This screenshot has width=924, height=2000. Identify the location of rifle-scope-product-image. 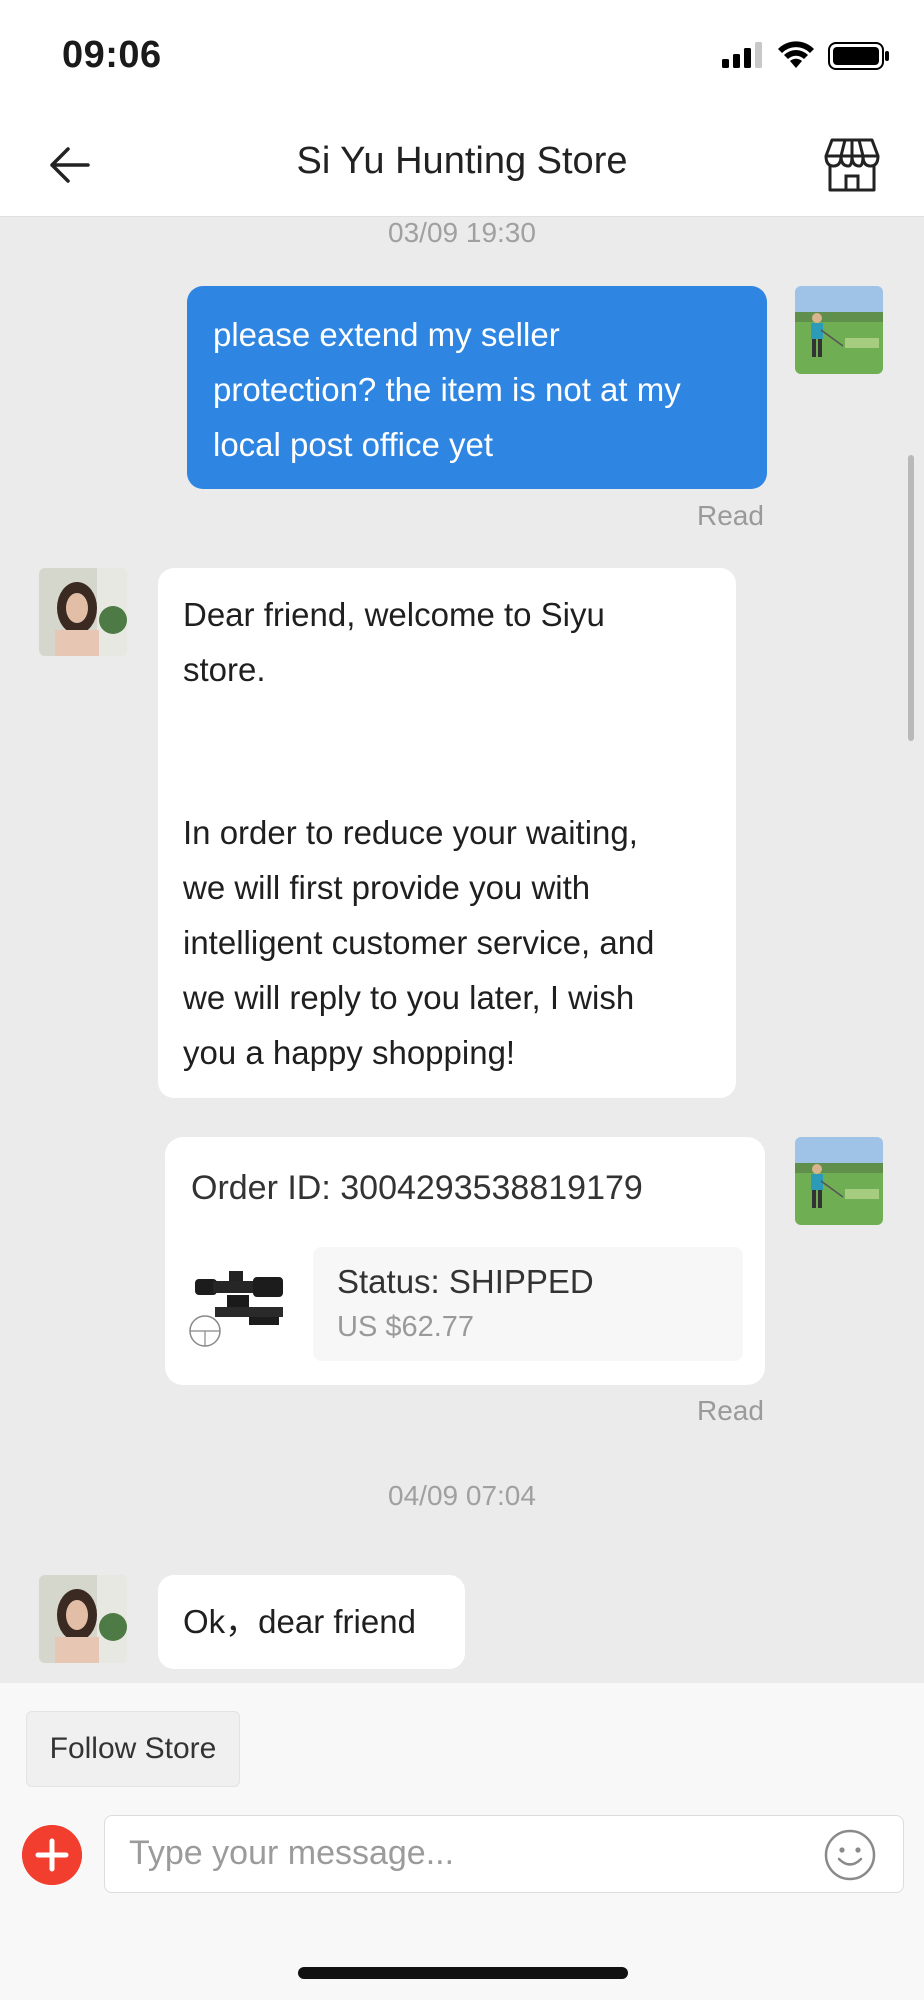
(241, 1303).